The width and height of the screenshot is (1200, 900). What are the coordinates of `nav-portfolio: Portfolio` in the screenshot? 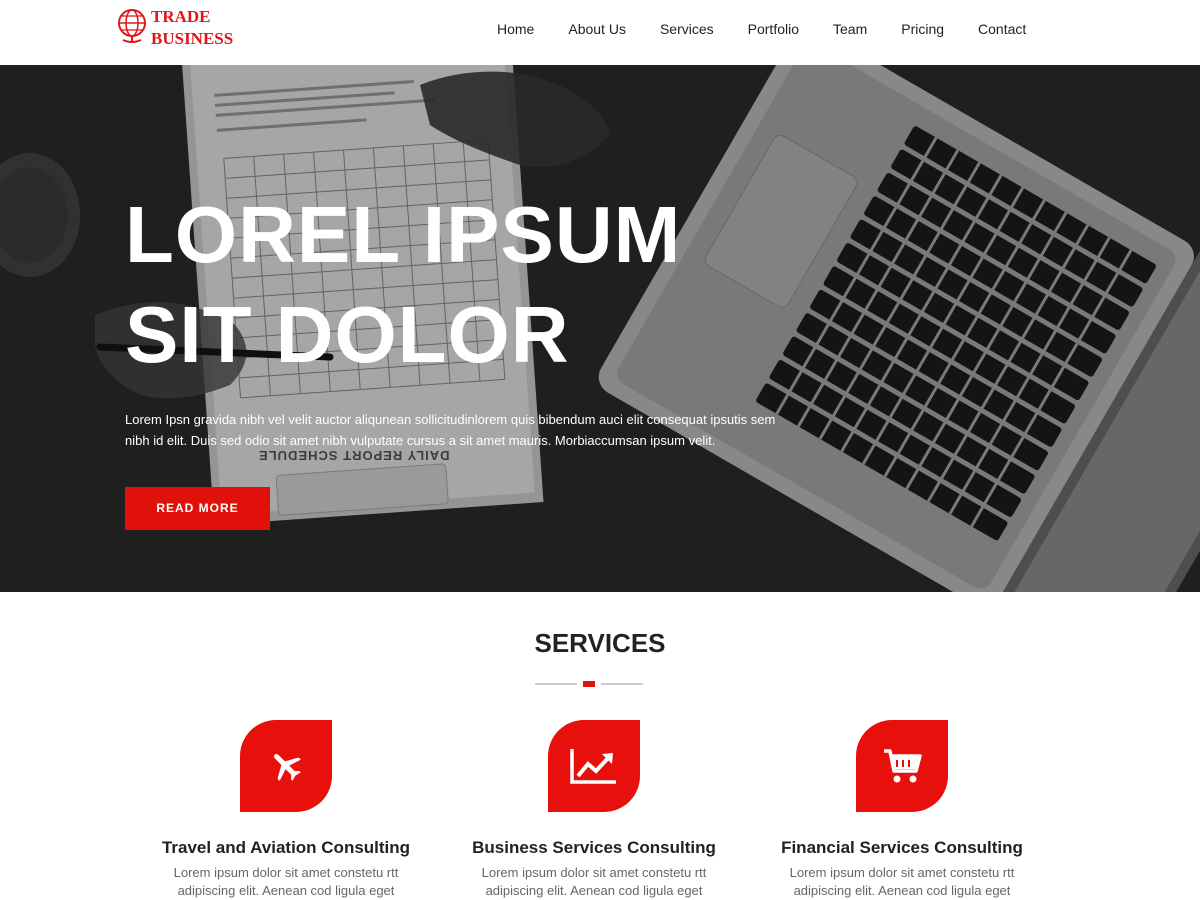 It's located at (773, 29).